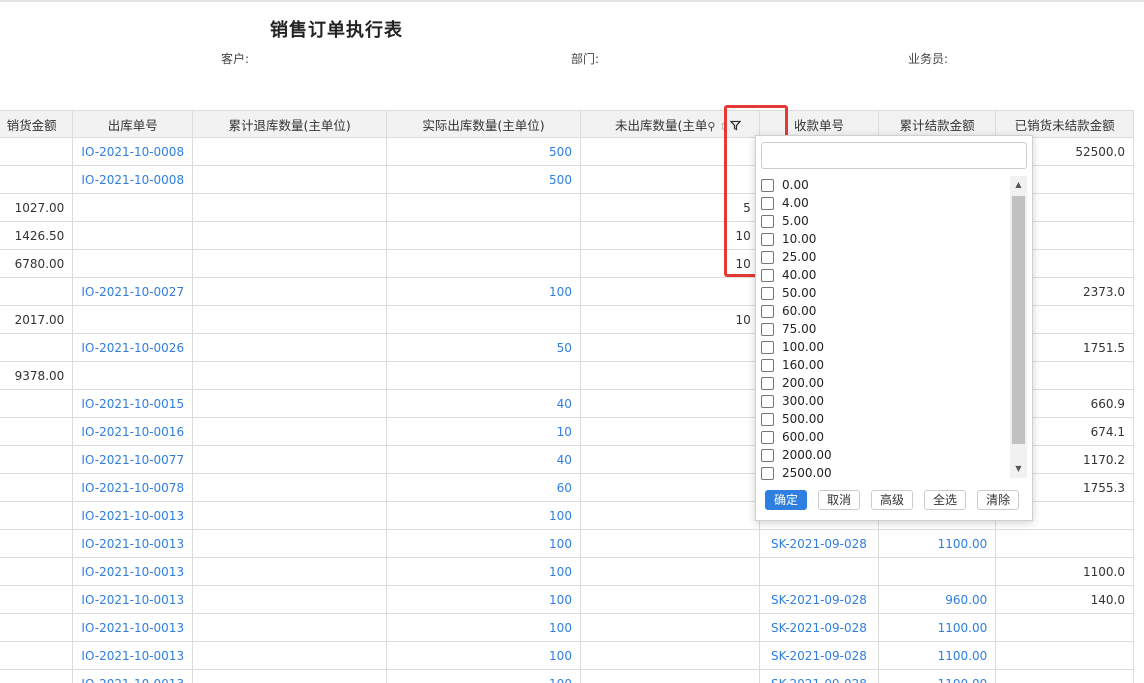 This screenshot has height=683, width=1144. What do you see at coordinates (883, 365) in the screenshot?
I see `filter-option: 160.00` at bounding box center [883, 365].